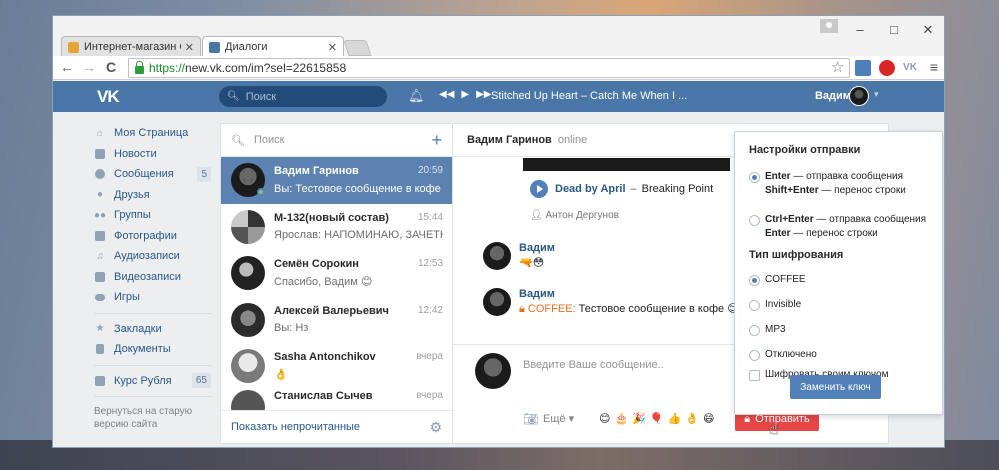  What do you see at coordinates (357, 48) in the screenshot?
I see `new-tab-button` at bounding box center [357, 48].